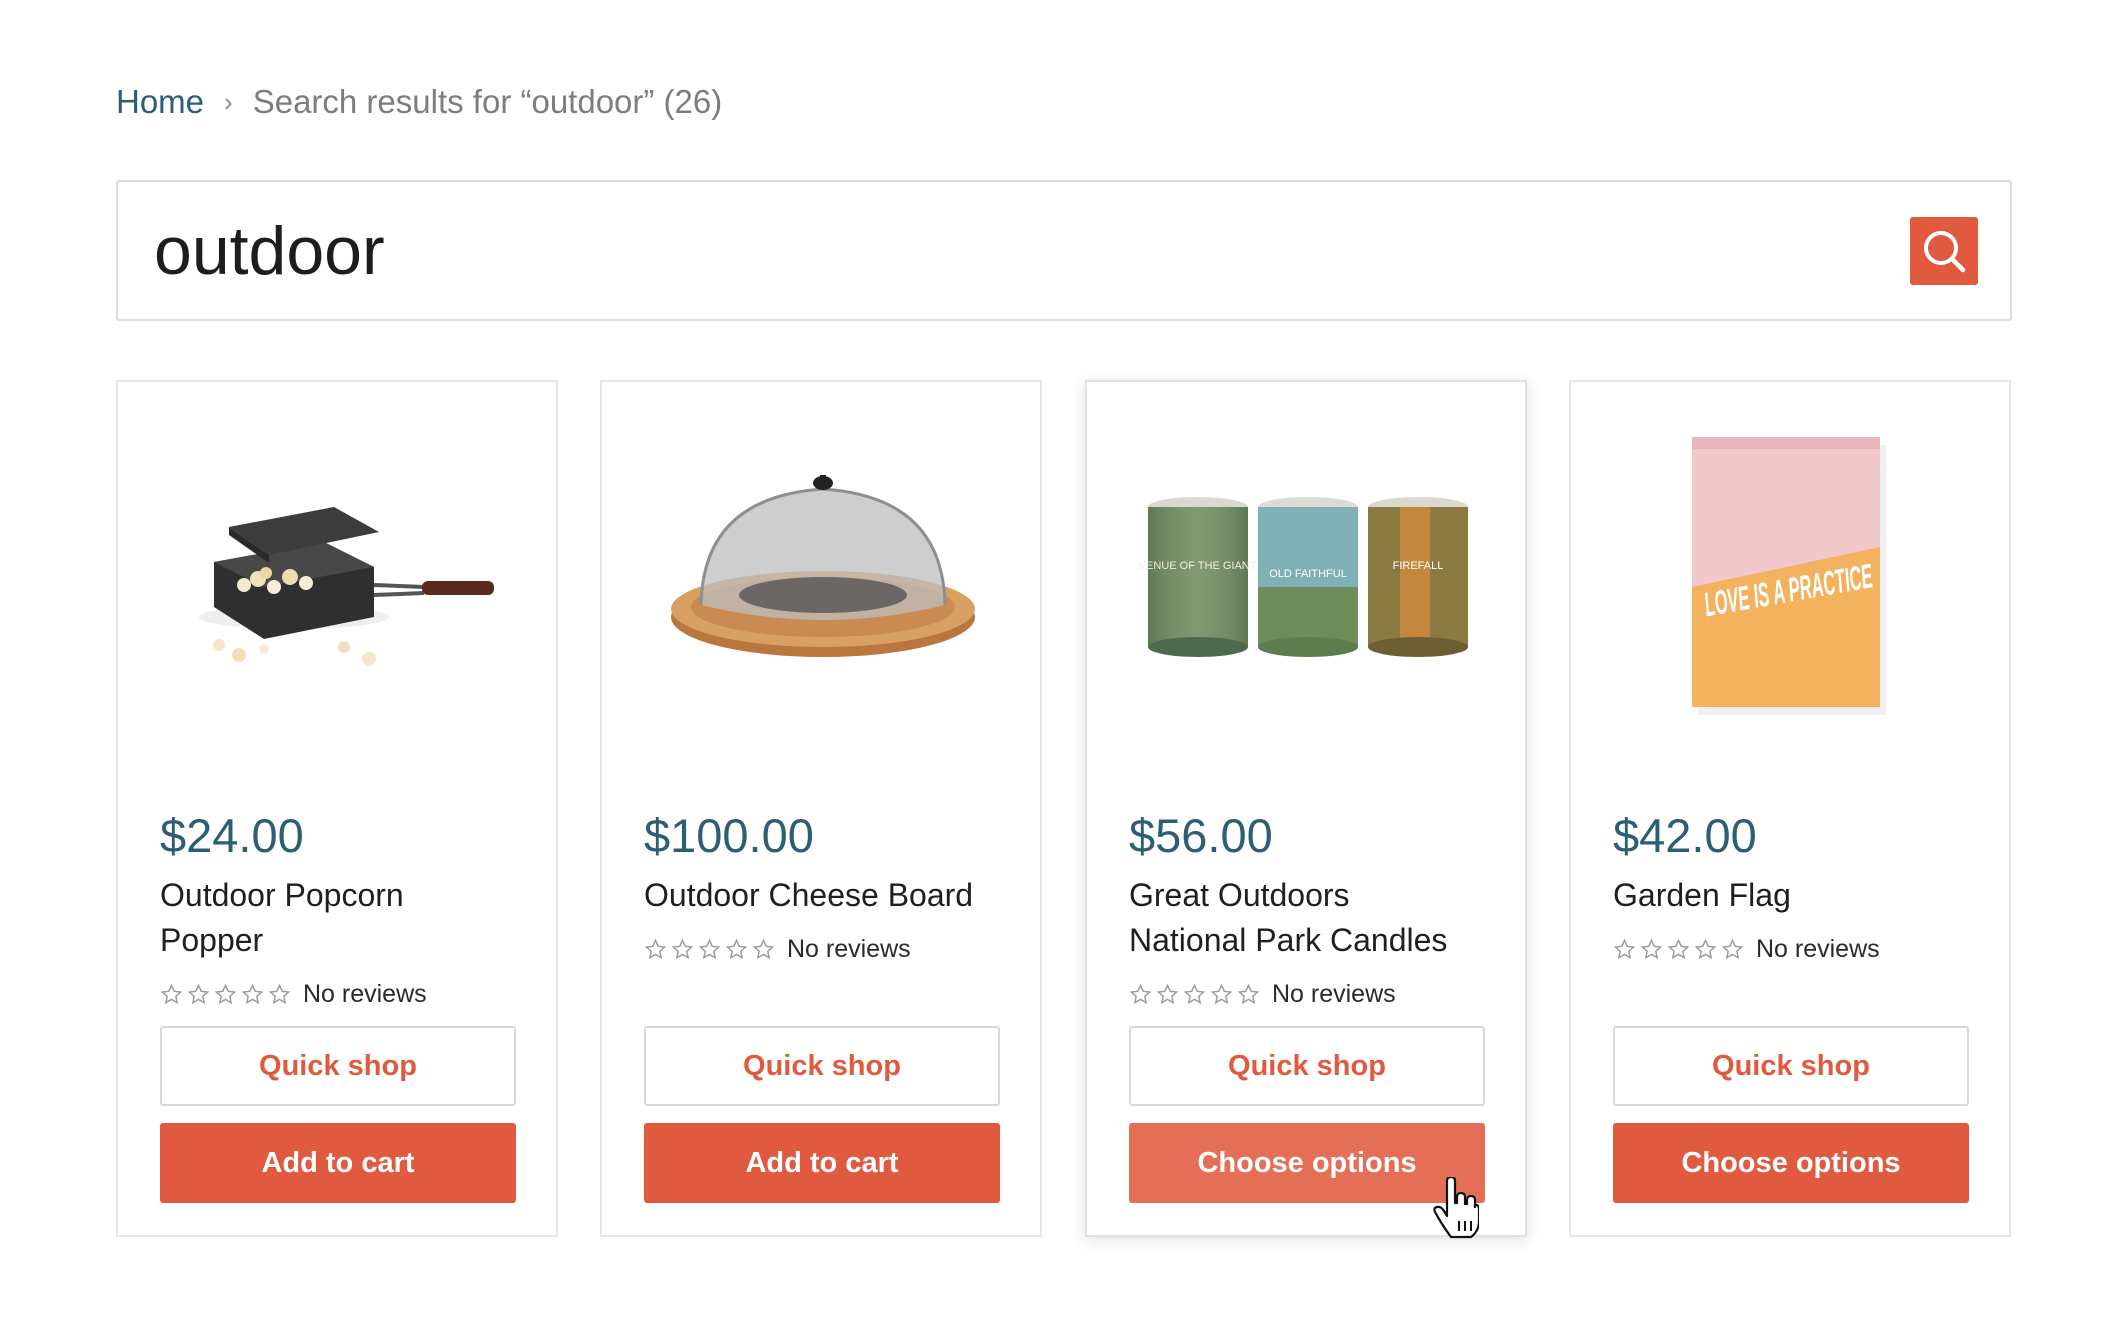 Image resolution: width=2120 pixels, height=1332 pixels. I want to click on hand-cursor-icon, so click(1456, 1208).